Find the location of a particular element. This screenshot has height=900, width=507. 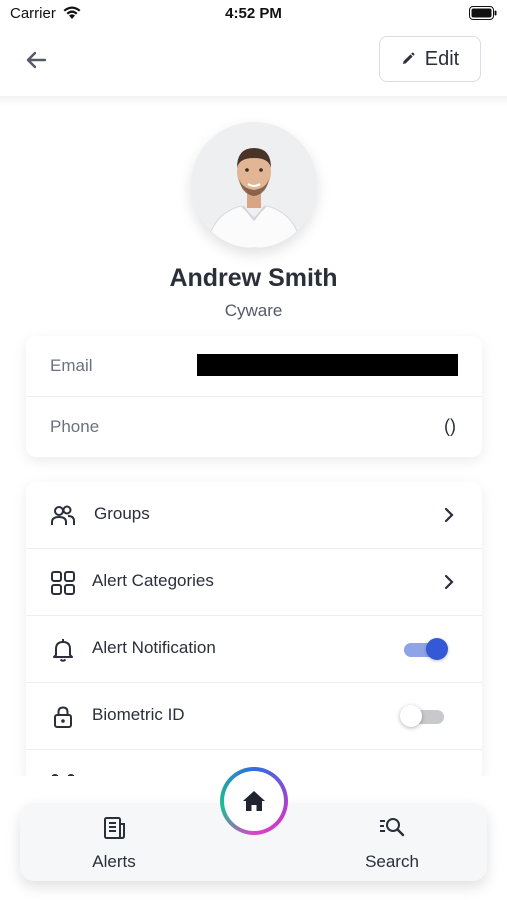

status-bar: Carrier 4:52 PM is located at coordinates (253, 14).